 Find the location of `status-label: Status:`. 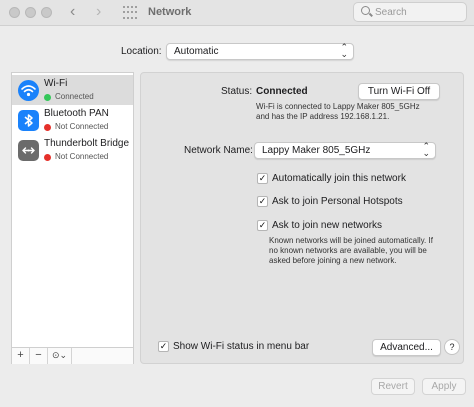

status-label: Status: is located at coordinates (237, 91).